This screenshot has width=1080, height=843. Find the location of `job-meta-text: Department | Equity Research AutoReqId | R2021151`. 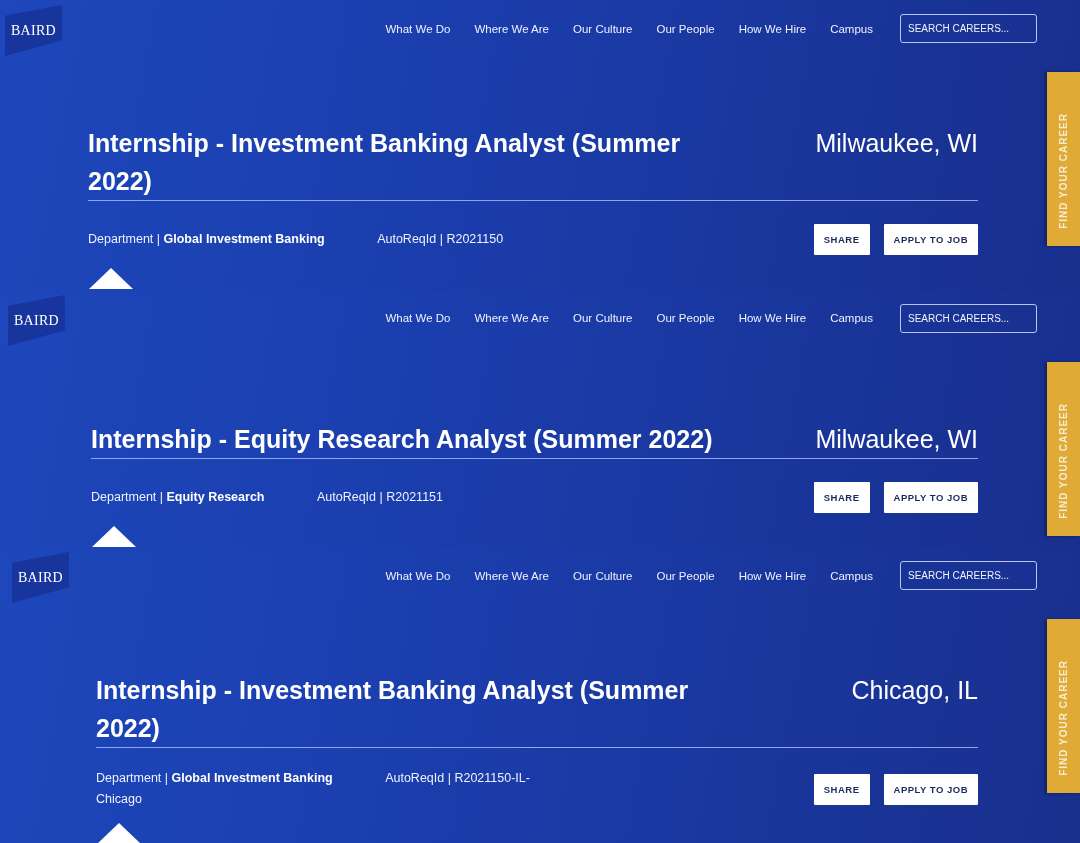

job-meta-text: Department | Equity Research AutoReqId | R2021151 is located at coordinates (267, 497).